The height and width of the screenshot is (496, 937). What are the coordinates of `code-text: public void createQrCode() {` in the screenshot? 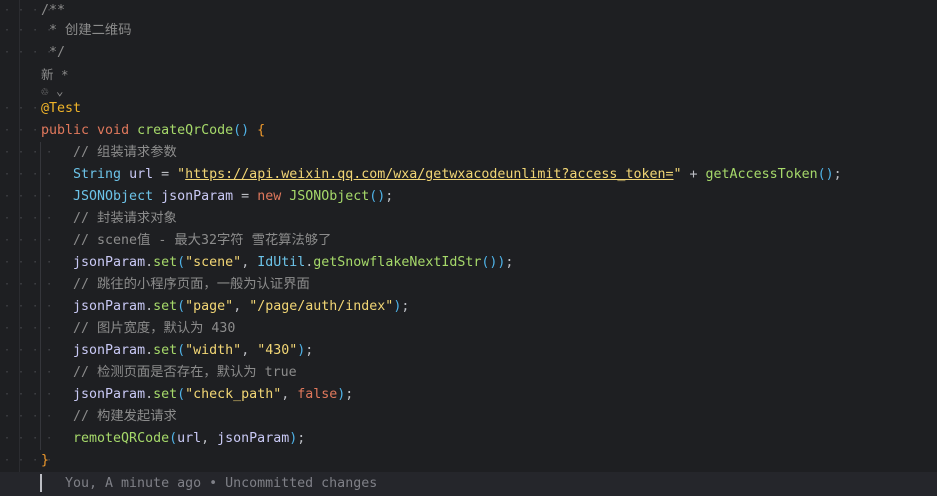 It's located at (153, 131).